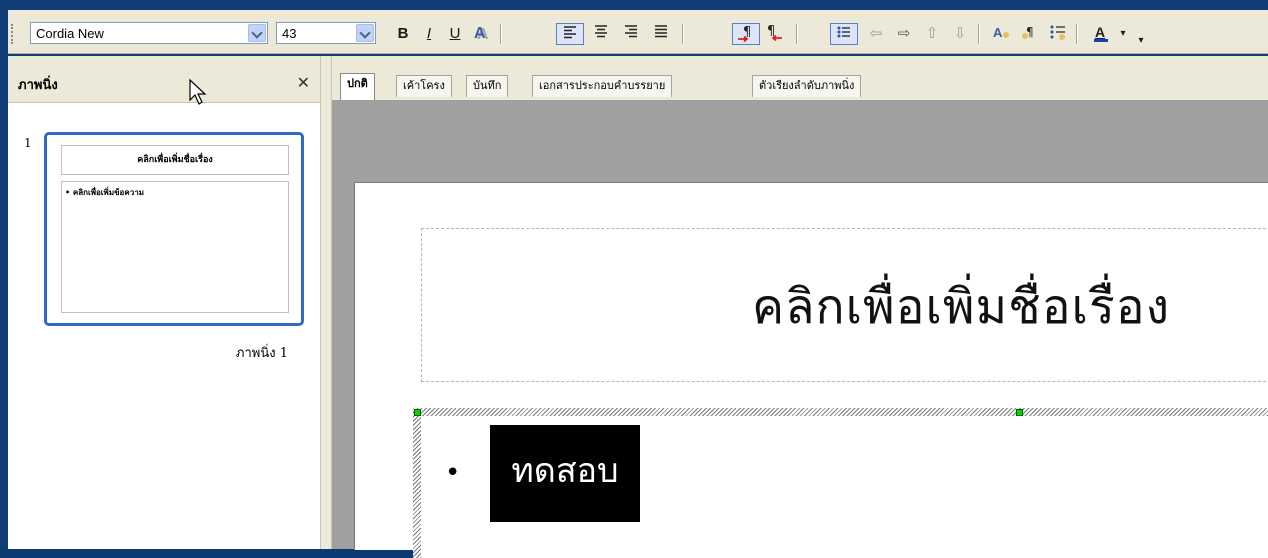  I want to click on toolbar-grip, so click(13, 34).